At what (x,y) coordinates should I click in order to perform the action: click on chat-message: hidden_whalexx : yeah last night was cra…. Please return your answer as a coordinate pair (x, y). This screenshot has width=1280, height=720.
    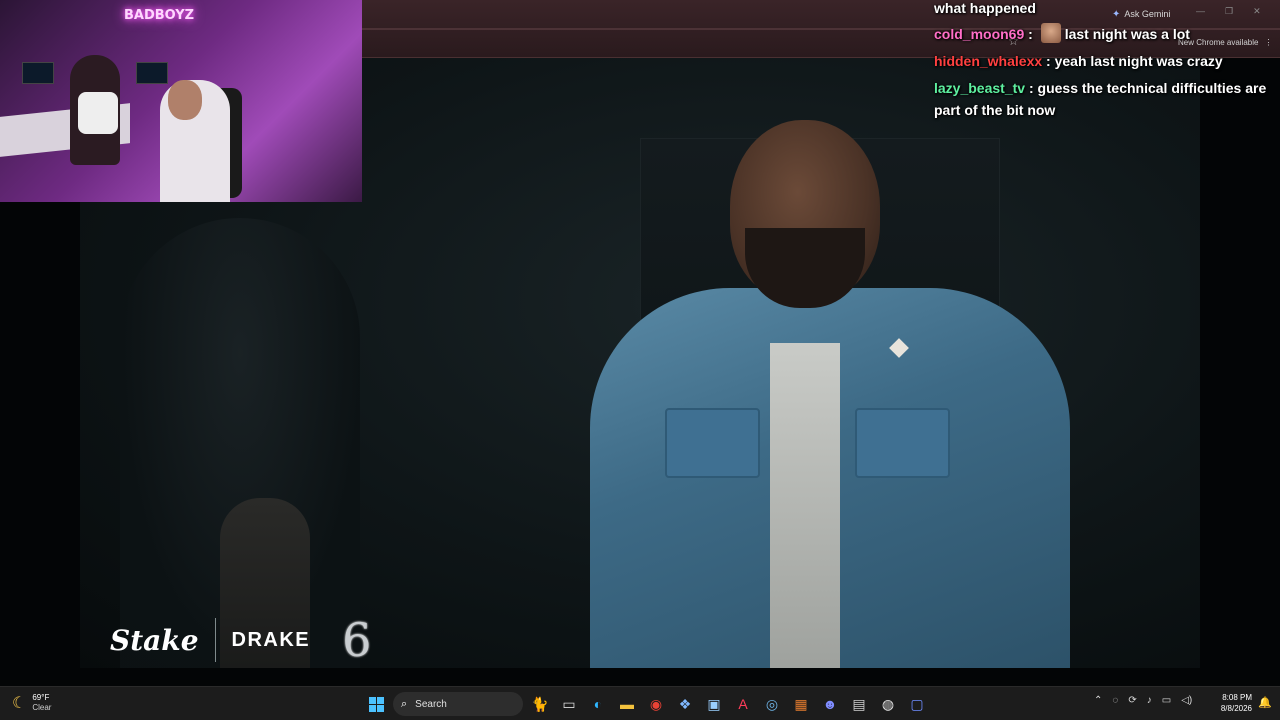
    Looking at the image, I should click on (1078, 61).